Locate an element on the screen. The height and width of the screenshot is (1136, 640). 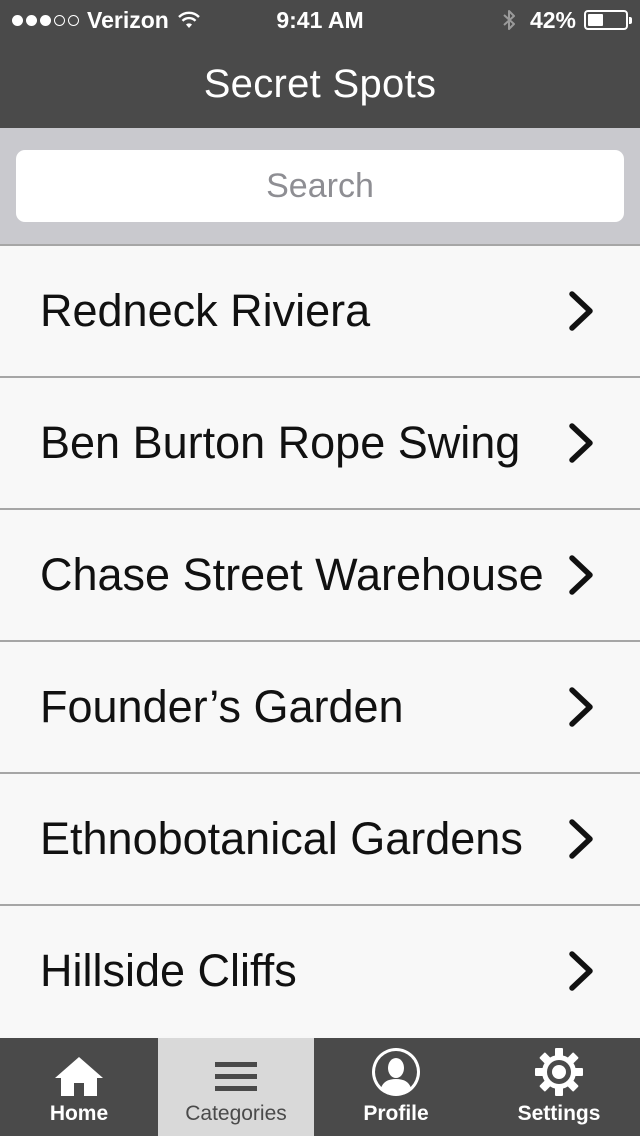
battery-percentage: 42% is located at coordinates (552, 20).